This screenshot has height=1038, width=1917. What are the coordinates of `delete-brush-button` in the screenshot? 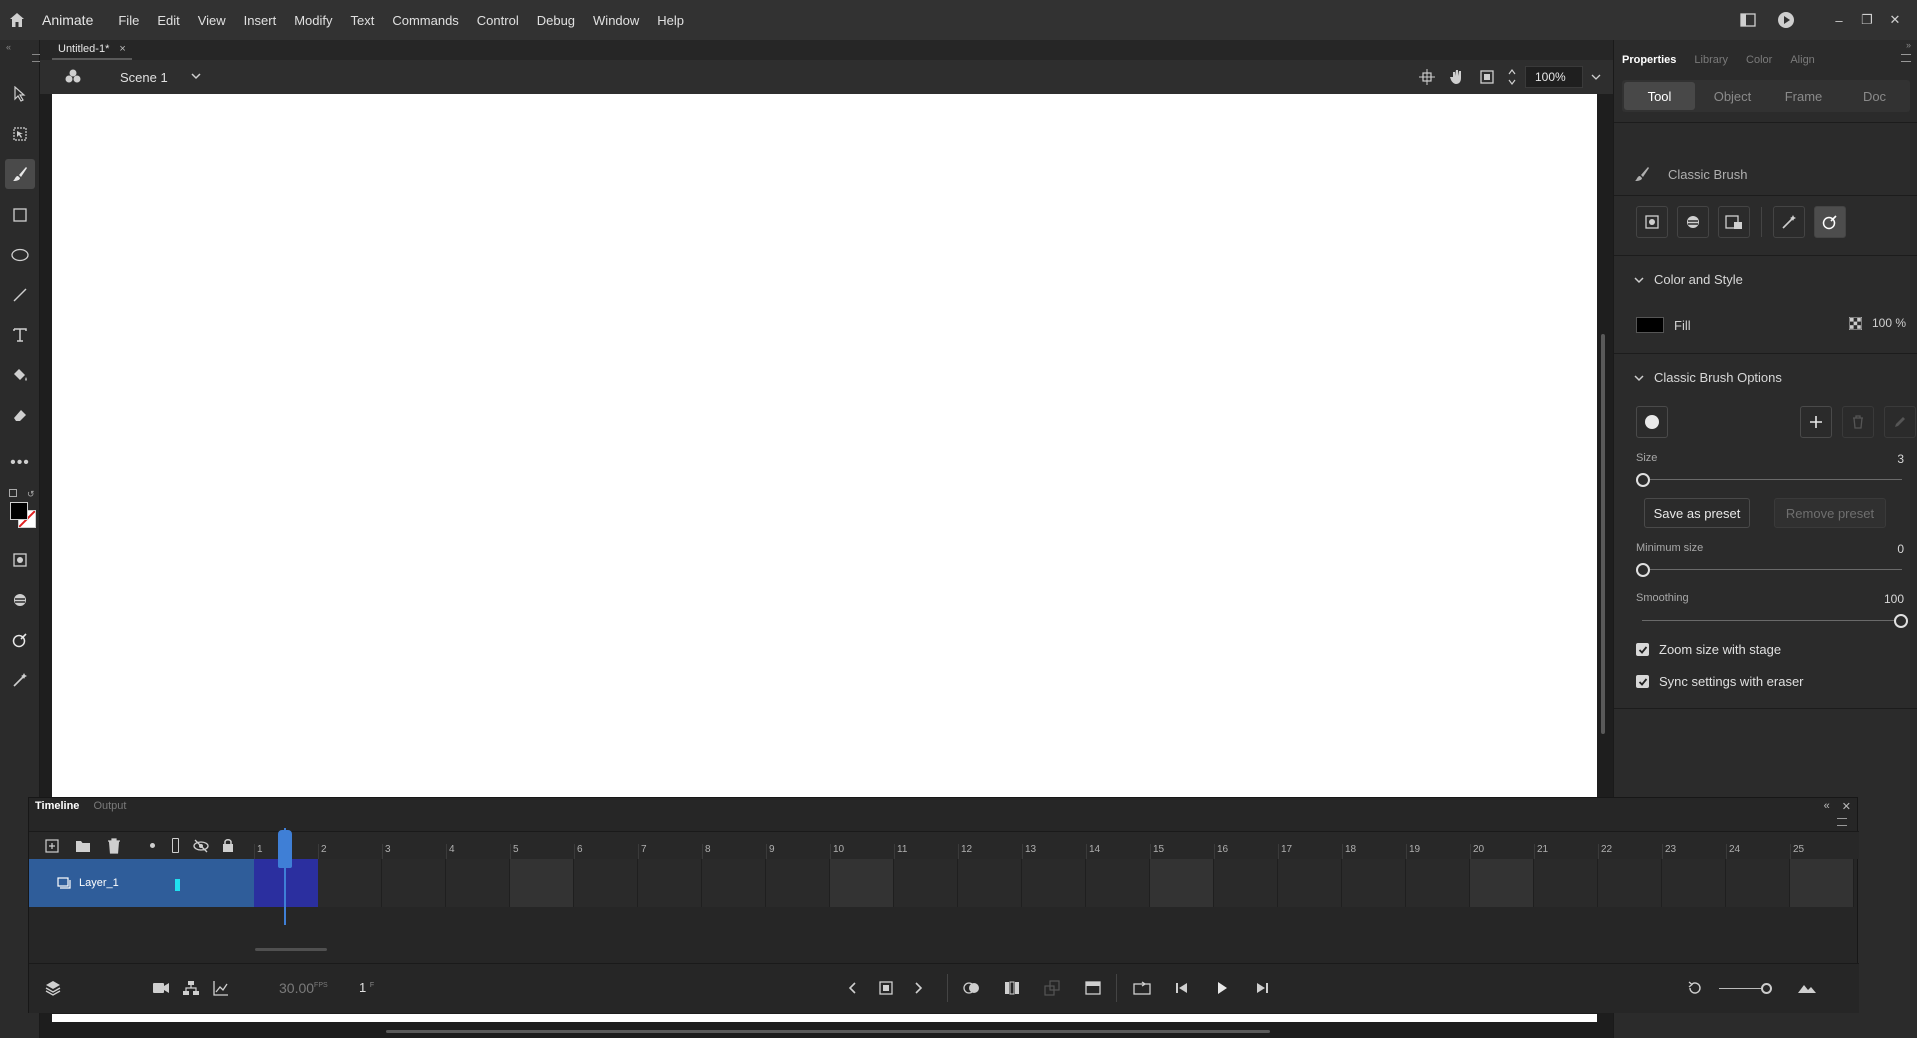 It's located at (1858, 422).